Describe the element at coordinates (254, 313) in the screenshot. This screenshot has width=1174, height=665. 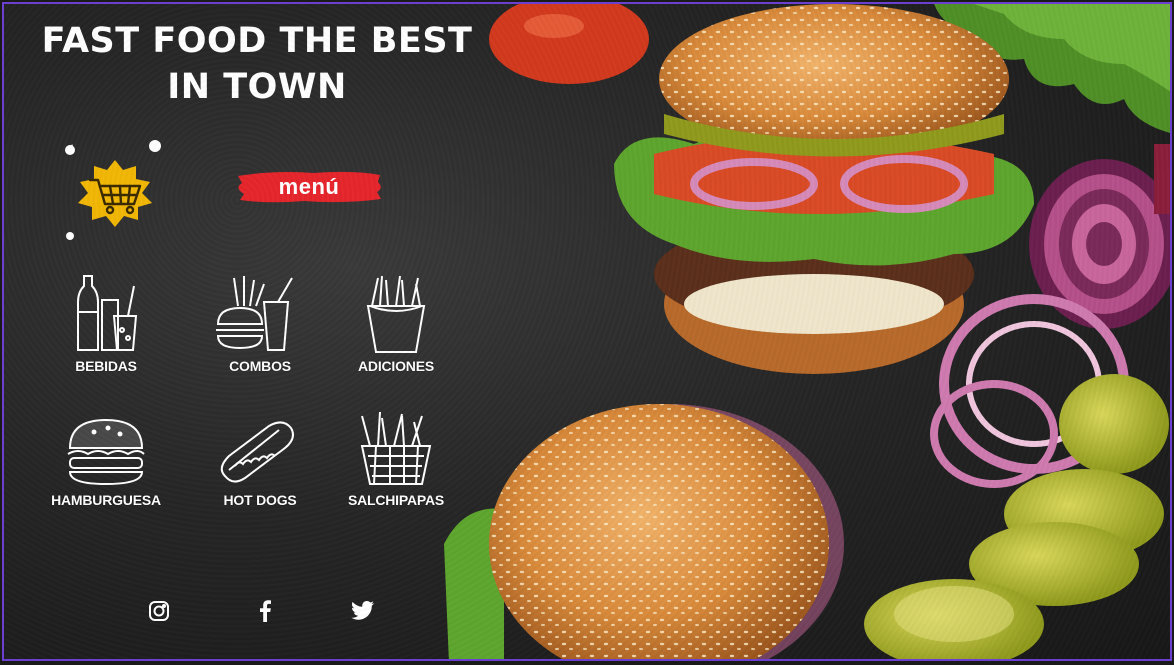
I see `combo-icon` at that location.